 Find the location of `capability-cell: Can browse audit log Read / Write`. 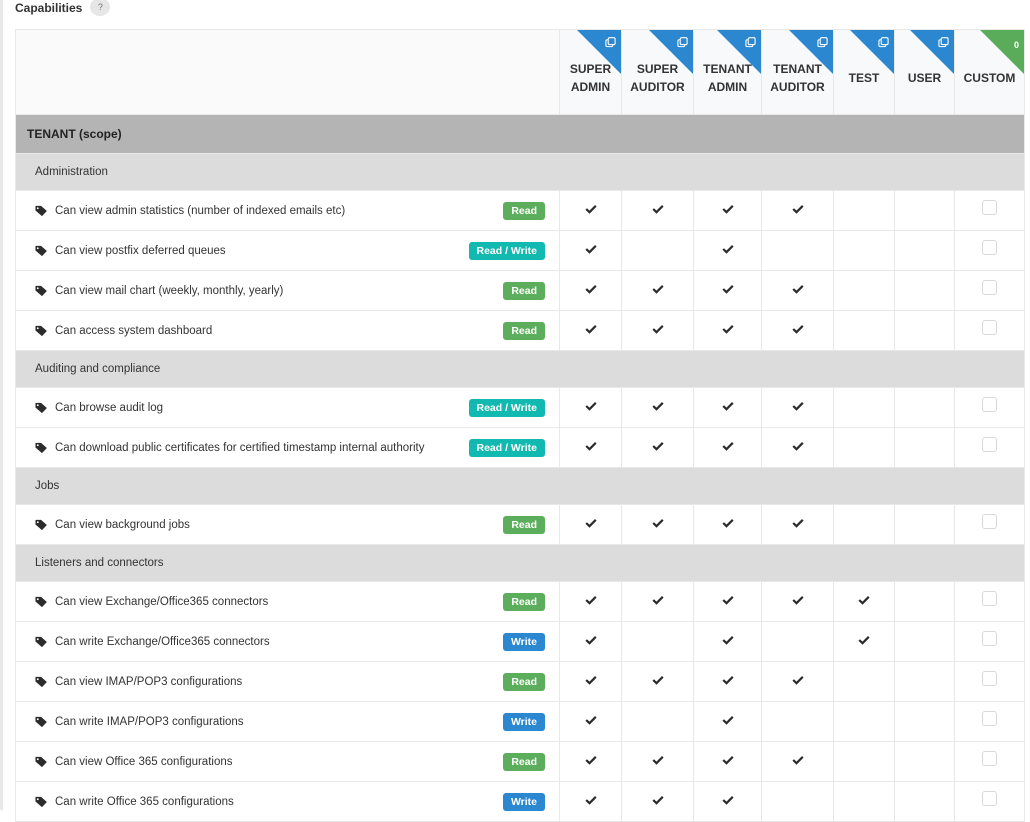

capability-cell: Can browse audit log Read / Write is located at coordinates (287, 407).